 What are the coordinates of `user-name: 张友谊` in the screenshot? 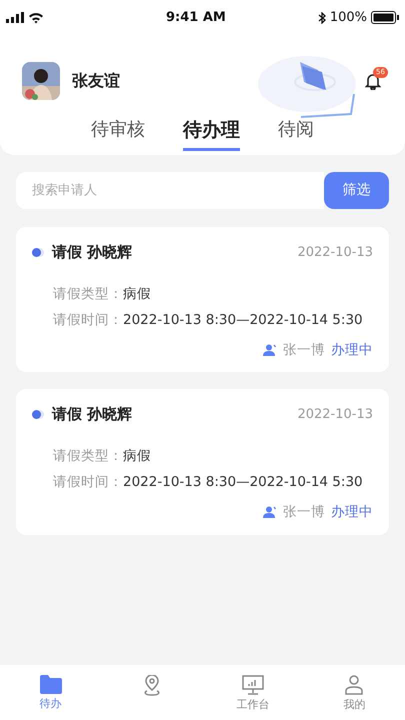 It's located at (96, 81).